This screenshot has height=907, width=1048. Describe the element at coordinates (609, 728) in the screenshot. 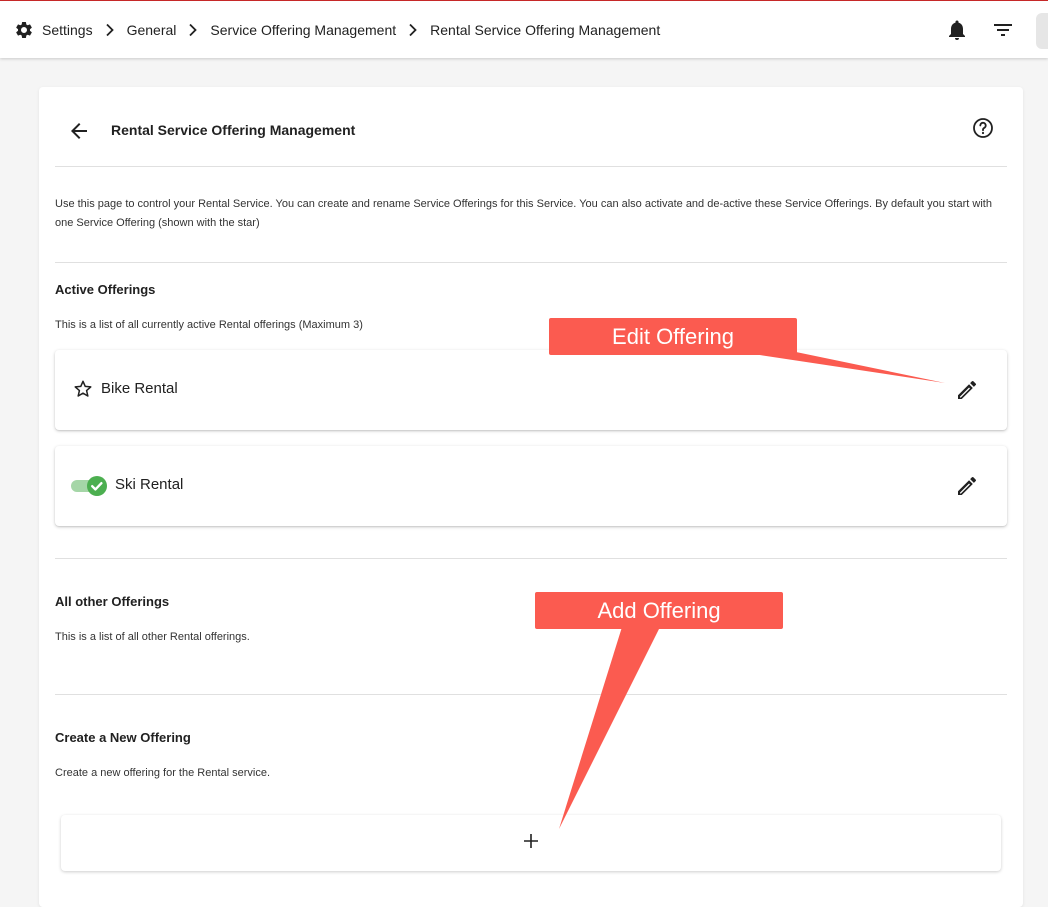

I see `add-callout-pointer` at that location.